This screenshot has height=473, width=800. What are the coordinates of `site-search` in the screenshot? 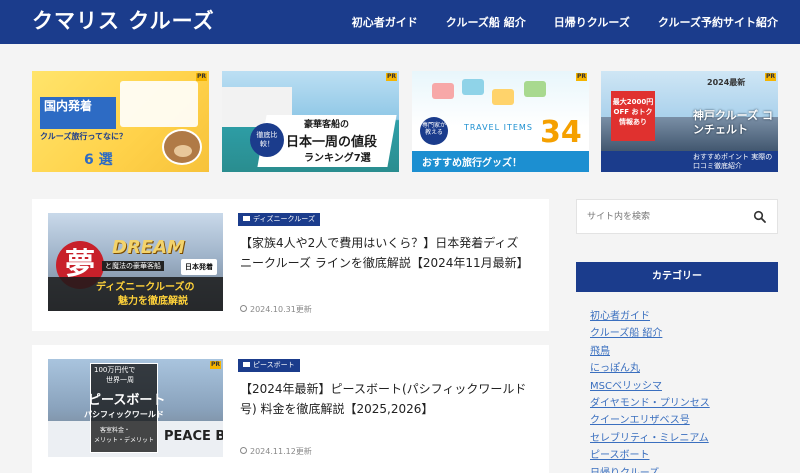 It's located at (677, 216).